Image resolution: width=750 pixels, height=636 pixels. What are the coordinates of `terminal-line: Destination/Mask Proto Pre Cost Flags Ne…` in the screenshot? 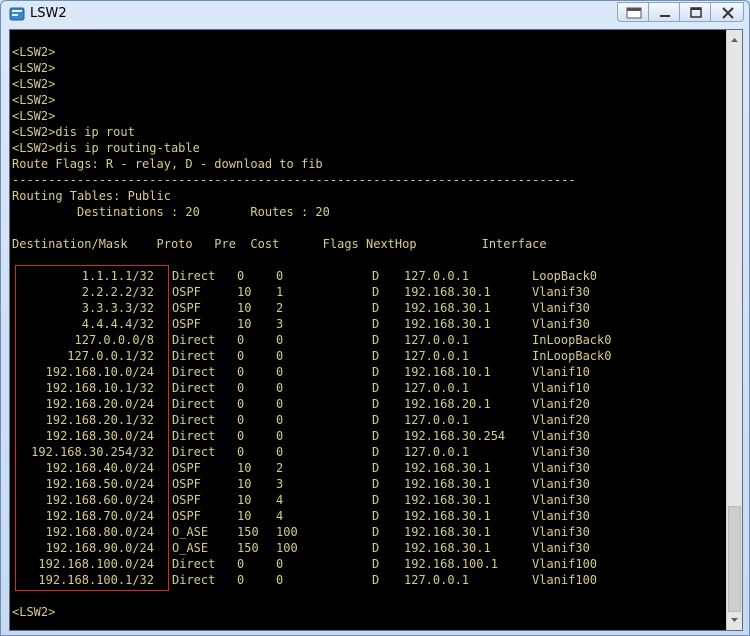 It's located at (279, 244).